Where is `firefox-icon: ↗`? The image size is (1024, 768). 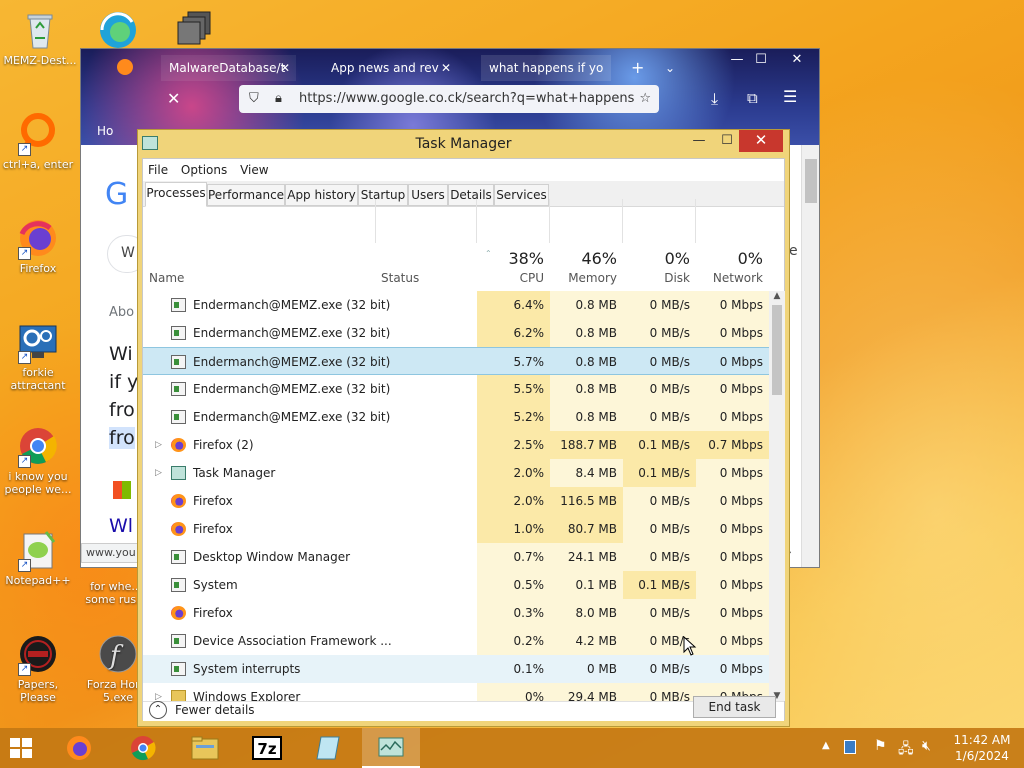
firefox-icon: ↗ is located at coordinates (38, 238).